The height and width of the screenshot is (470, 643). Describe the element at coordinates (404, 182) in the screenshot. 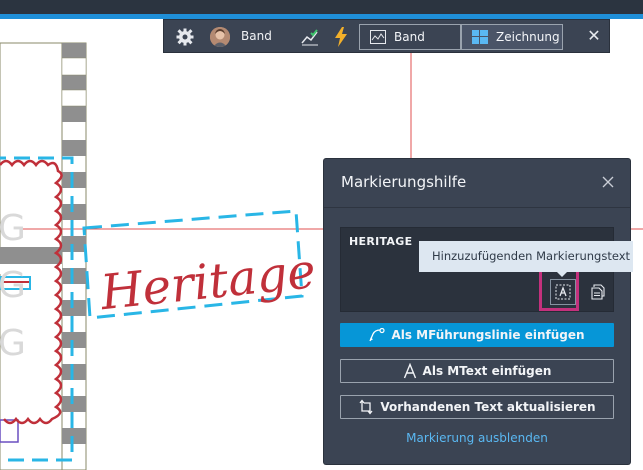

I see `panel-title: Markierungshilfe` at that location.